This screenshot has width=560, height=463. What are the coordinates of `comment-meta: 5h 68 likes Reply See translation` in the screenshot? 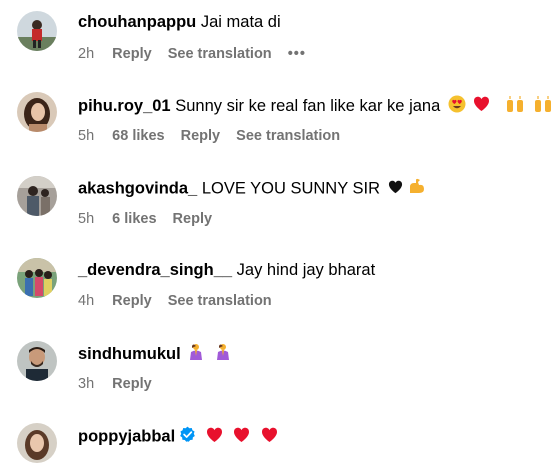 It's located at (215, 136).